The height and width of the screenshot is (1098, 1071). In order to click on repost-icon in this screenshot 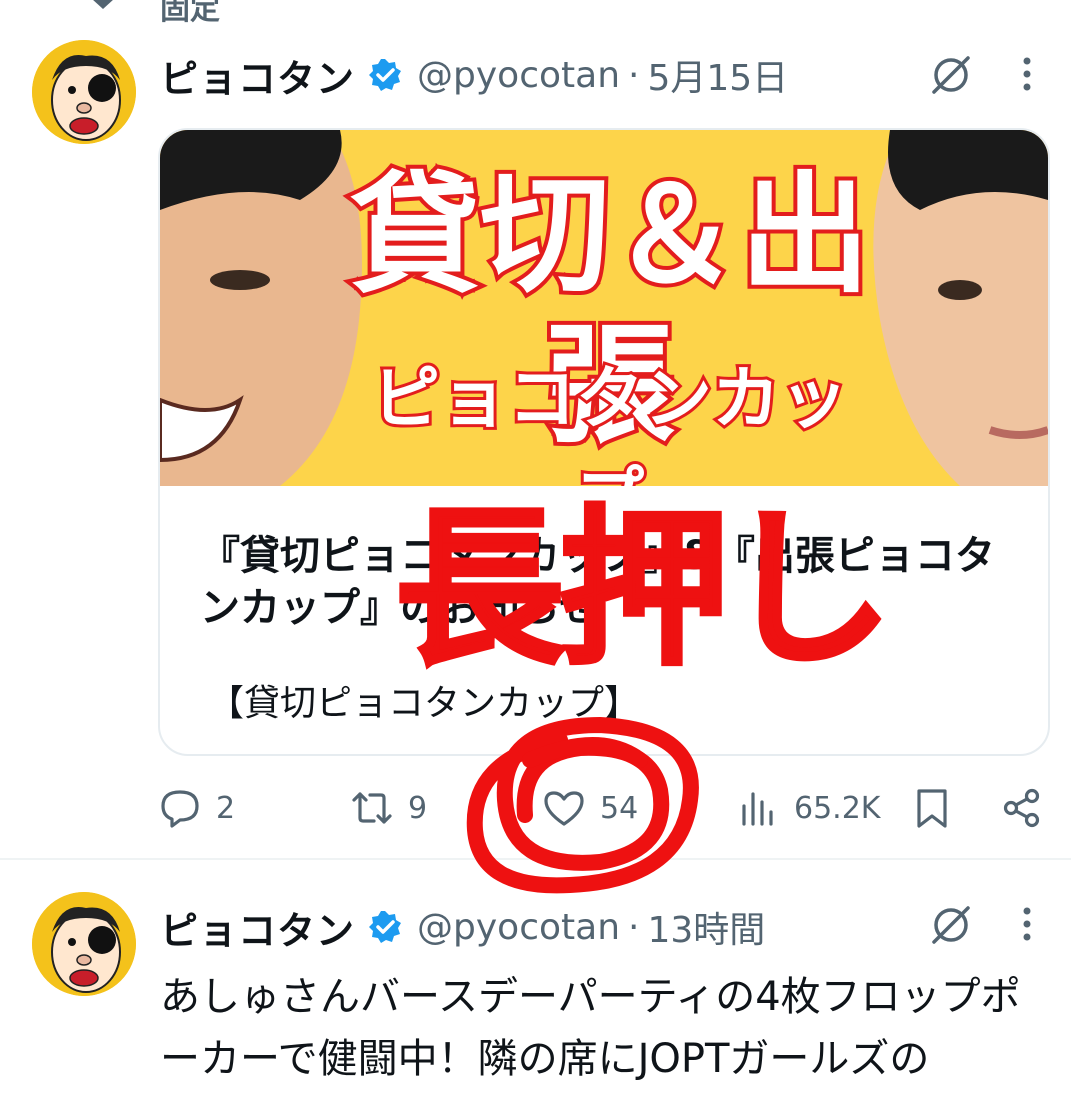, I will do `click(372, 808)`.